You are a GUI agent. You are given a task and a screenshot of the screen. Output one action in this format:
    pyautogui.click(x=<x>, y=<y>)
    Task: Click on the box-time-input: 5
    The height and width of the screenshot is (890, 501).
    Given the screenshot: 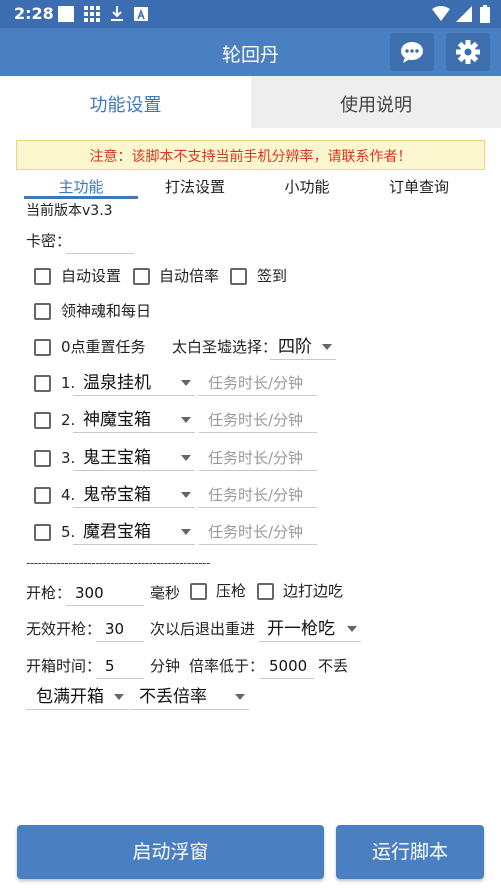 What is the action you would take?
    pyautogui.click(x=120, y=666)
    